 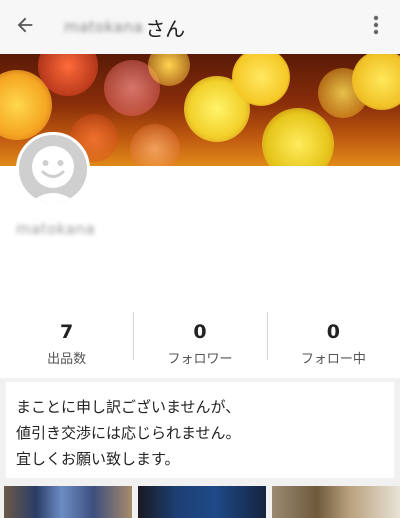 What do you see at coordinates (53, 174) in the screenshot?
I see `default-avatar-icon` at bounding box center [53, 174].